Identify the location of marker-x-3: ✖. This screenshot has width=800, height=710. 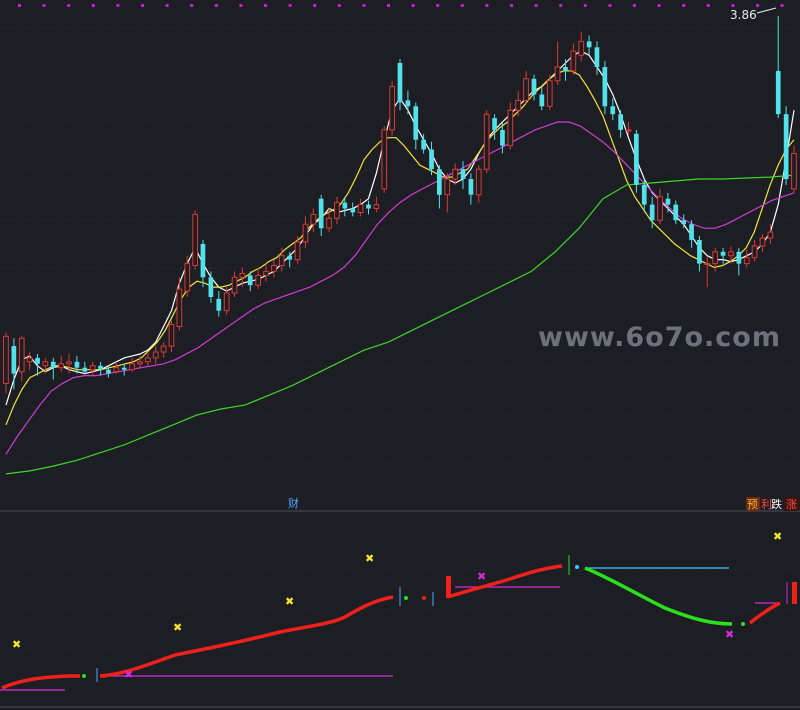
(289, 601).